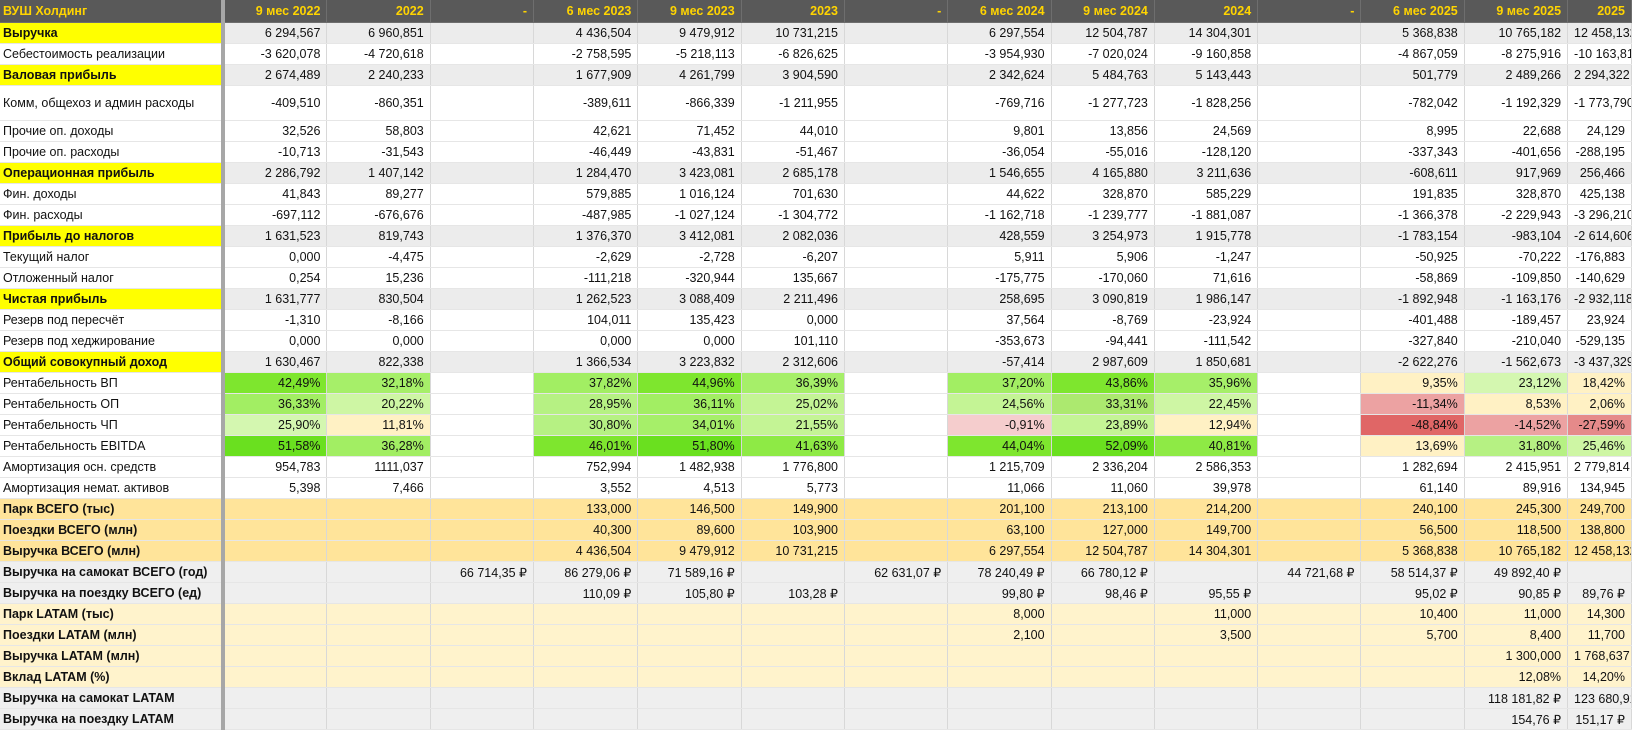  What do you see at coordinates (999, 320) in the screenshot?
I see `table-cell: 37,564` at bounding box center [999, 320].